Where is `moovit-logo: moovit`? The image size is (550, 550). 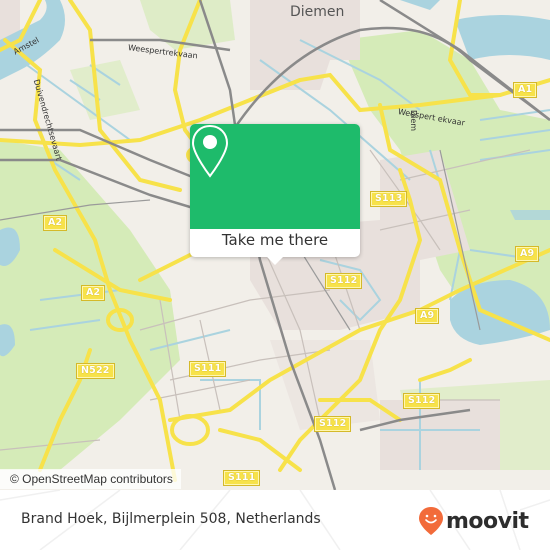
moovit-logo: moovit is located at coordinates (473, 521).